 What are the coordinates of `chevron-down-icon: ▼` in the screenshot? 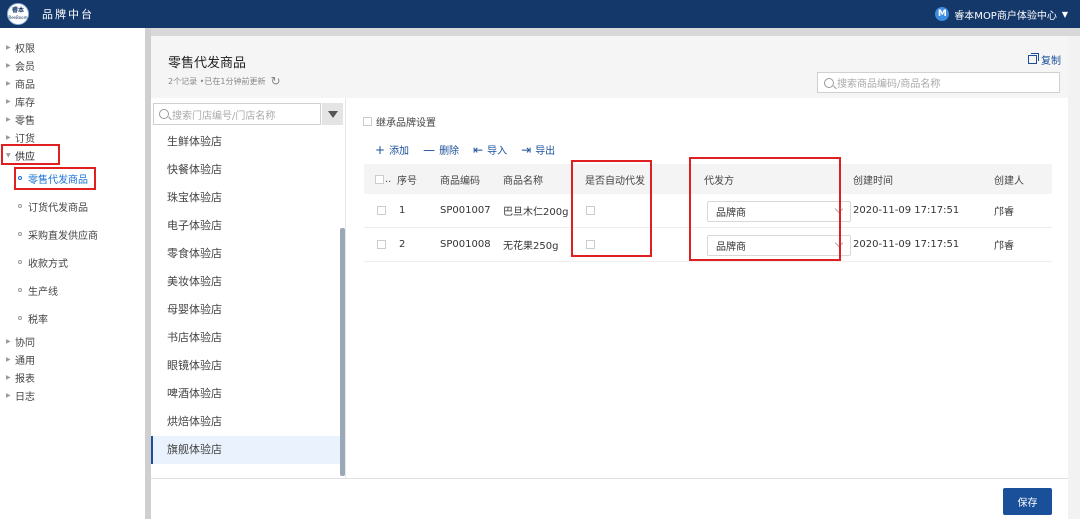 It's located at (1064, 14).